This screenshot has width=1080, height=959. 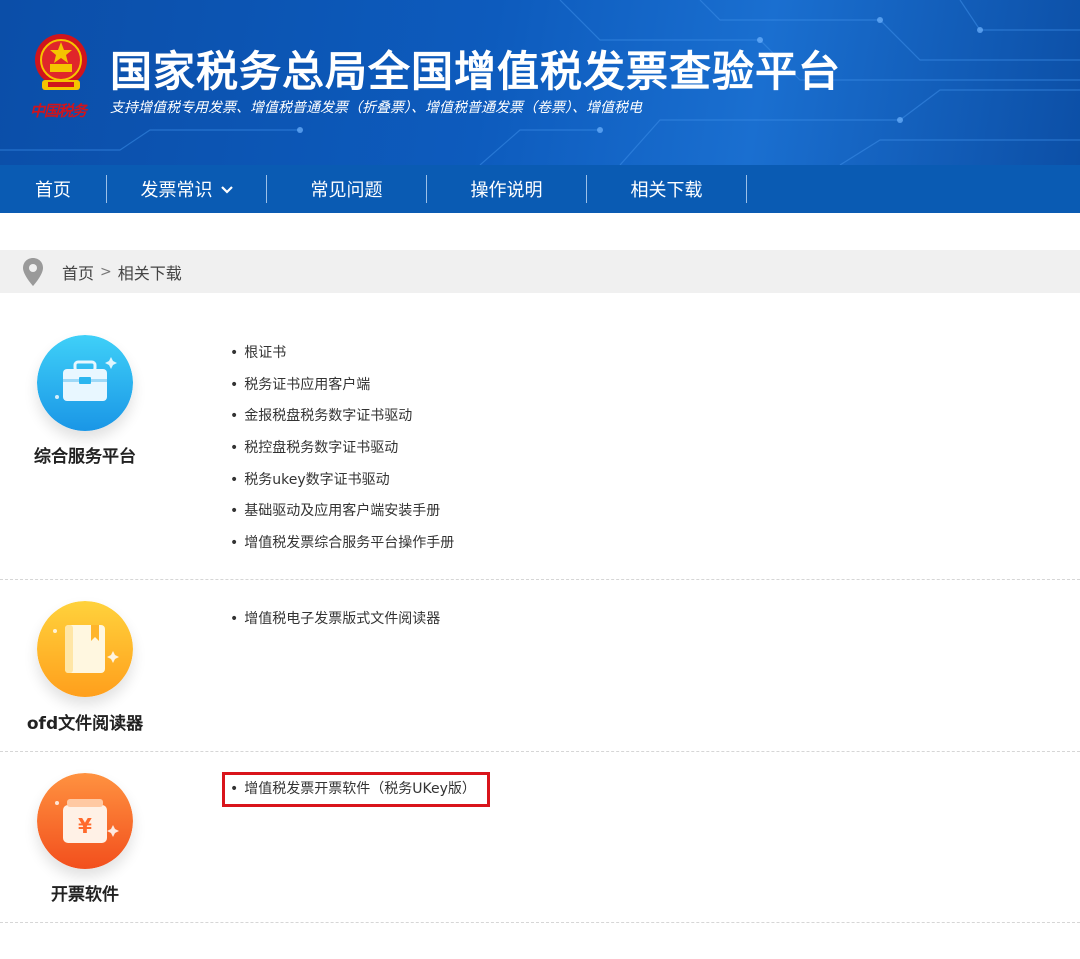 I want to click on nav-invoice-knowledge-label: 发票常识, so click(x=176, y=190).